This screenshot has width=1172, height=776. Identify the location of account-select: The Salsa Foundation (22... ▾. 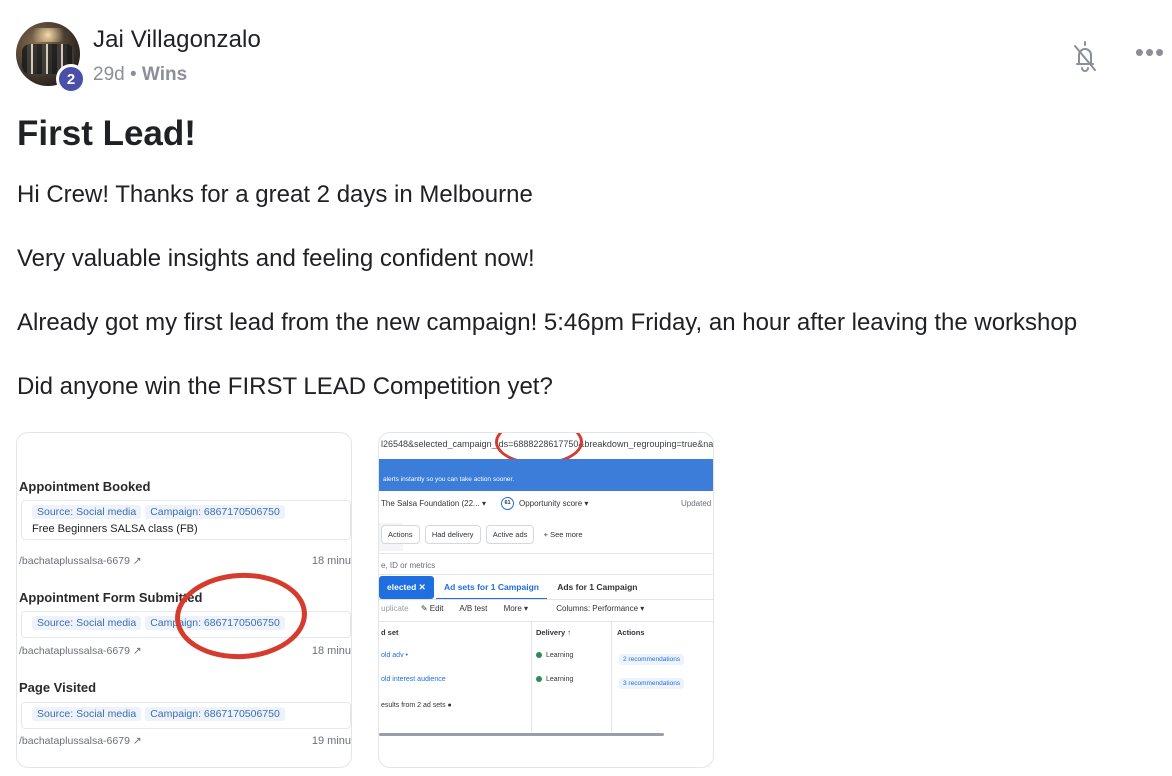
(433, 503).